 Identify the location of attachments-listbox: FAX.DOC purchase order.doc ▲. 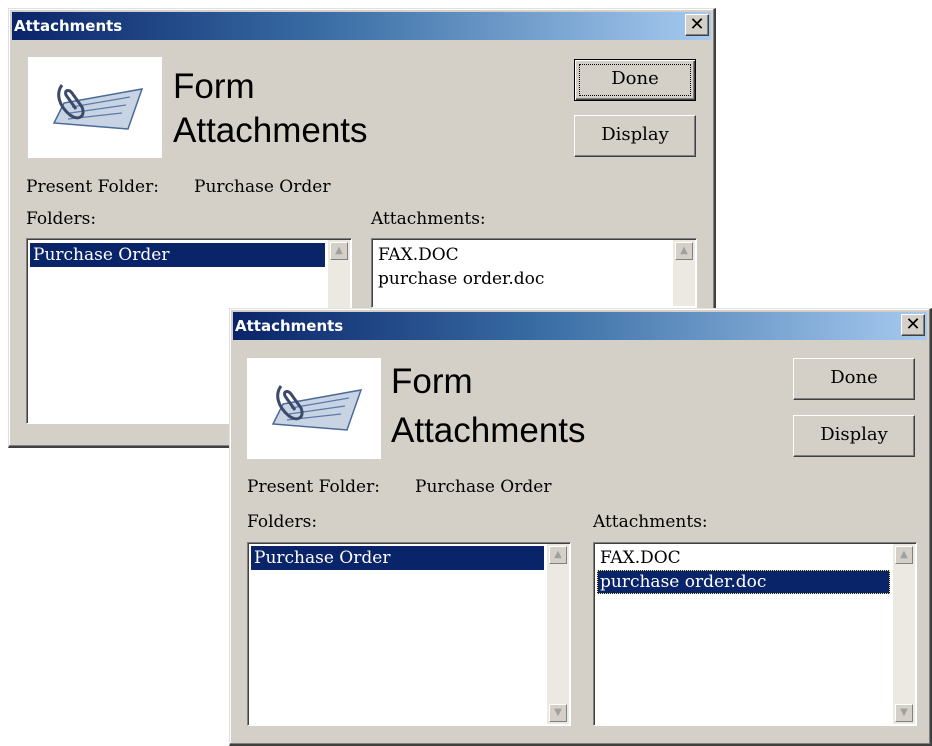
(534, 273).